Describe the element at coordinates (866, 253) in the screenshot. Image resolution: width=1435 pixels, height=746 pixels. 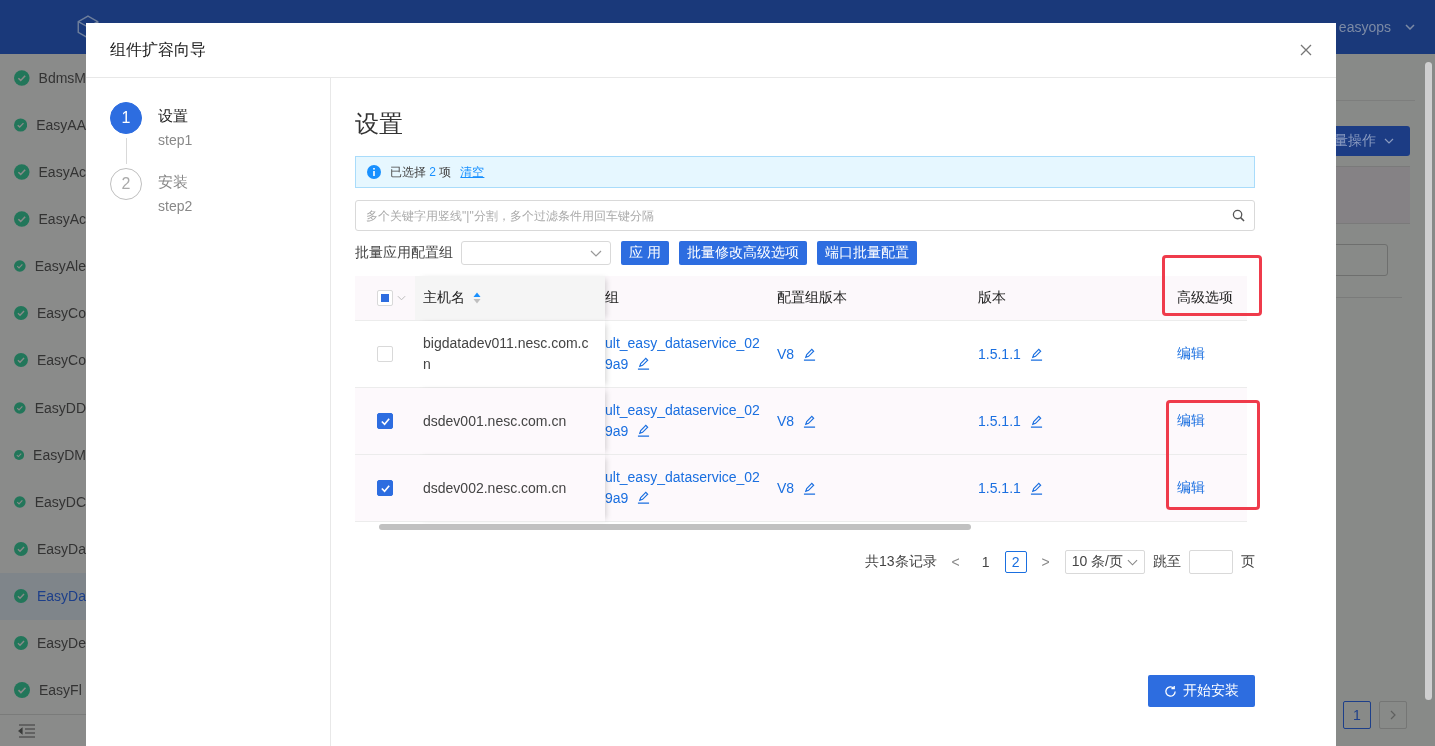
I see `action-button: 端口批量配置` at that location.